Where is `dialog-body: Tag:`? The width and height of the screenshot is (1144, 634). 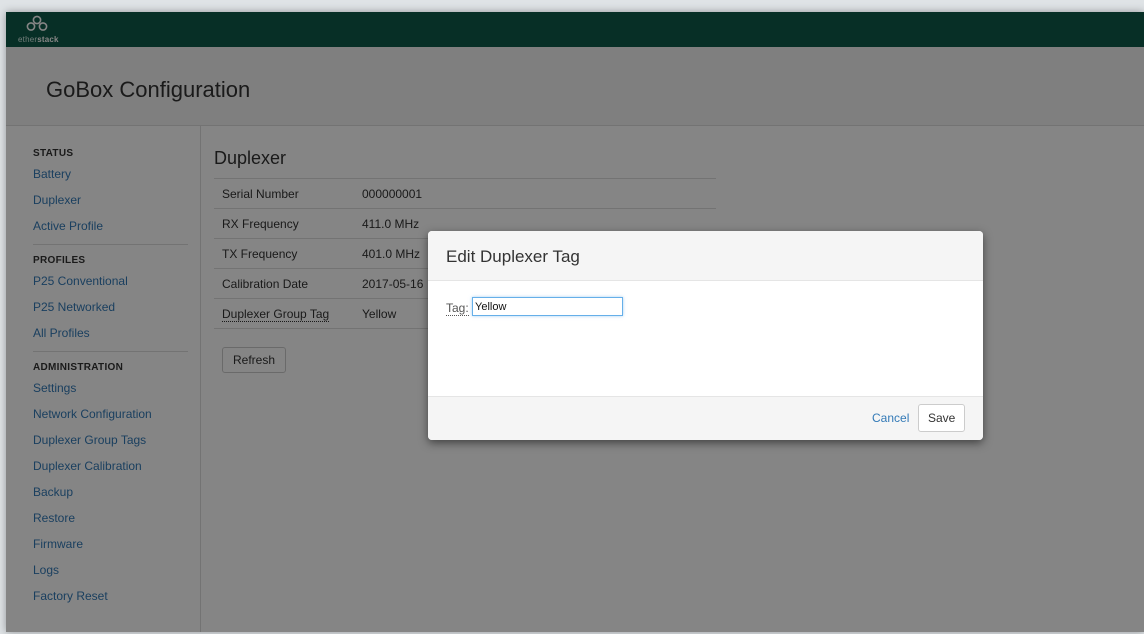 dialog-body: Tag: is located at coordinates (705, 338).